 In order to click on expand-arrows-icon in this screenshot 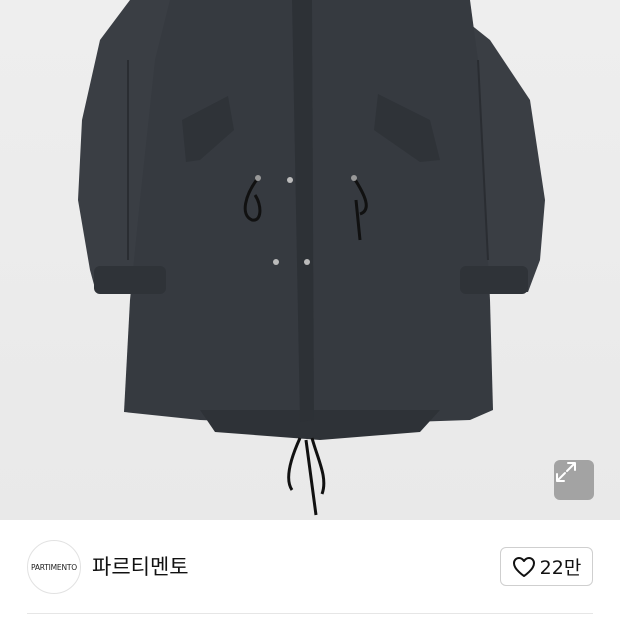, I will do `click(566, 472)`.